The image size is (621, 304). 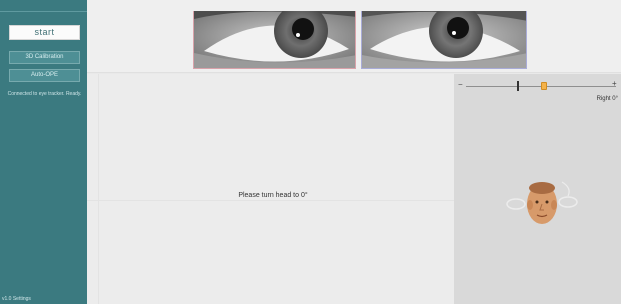 What do you see at coordinates (44, 75) in the screenshot?
I see `auto-ope-button: Auto-OPE` at bounding box center [44, 75].